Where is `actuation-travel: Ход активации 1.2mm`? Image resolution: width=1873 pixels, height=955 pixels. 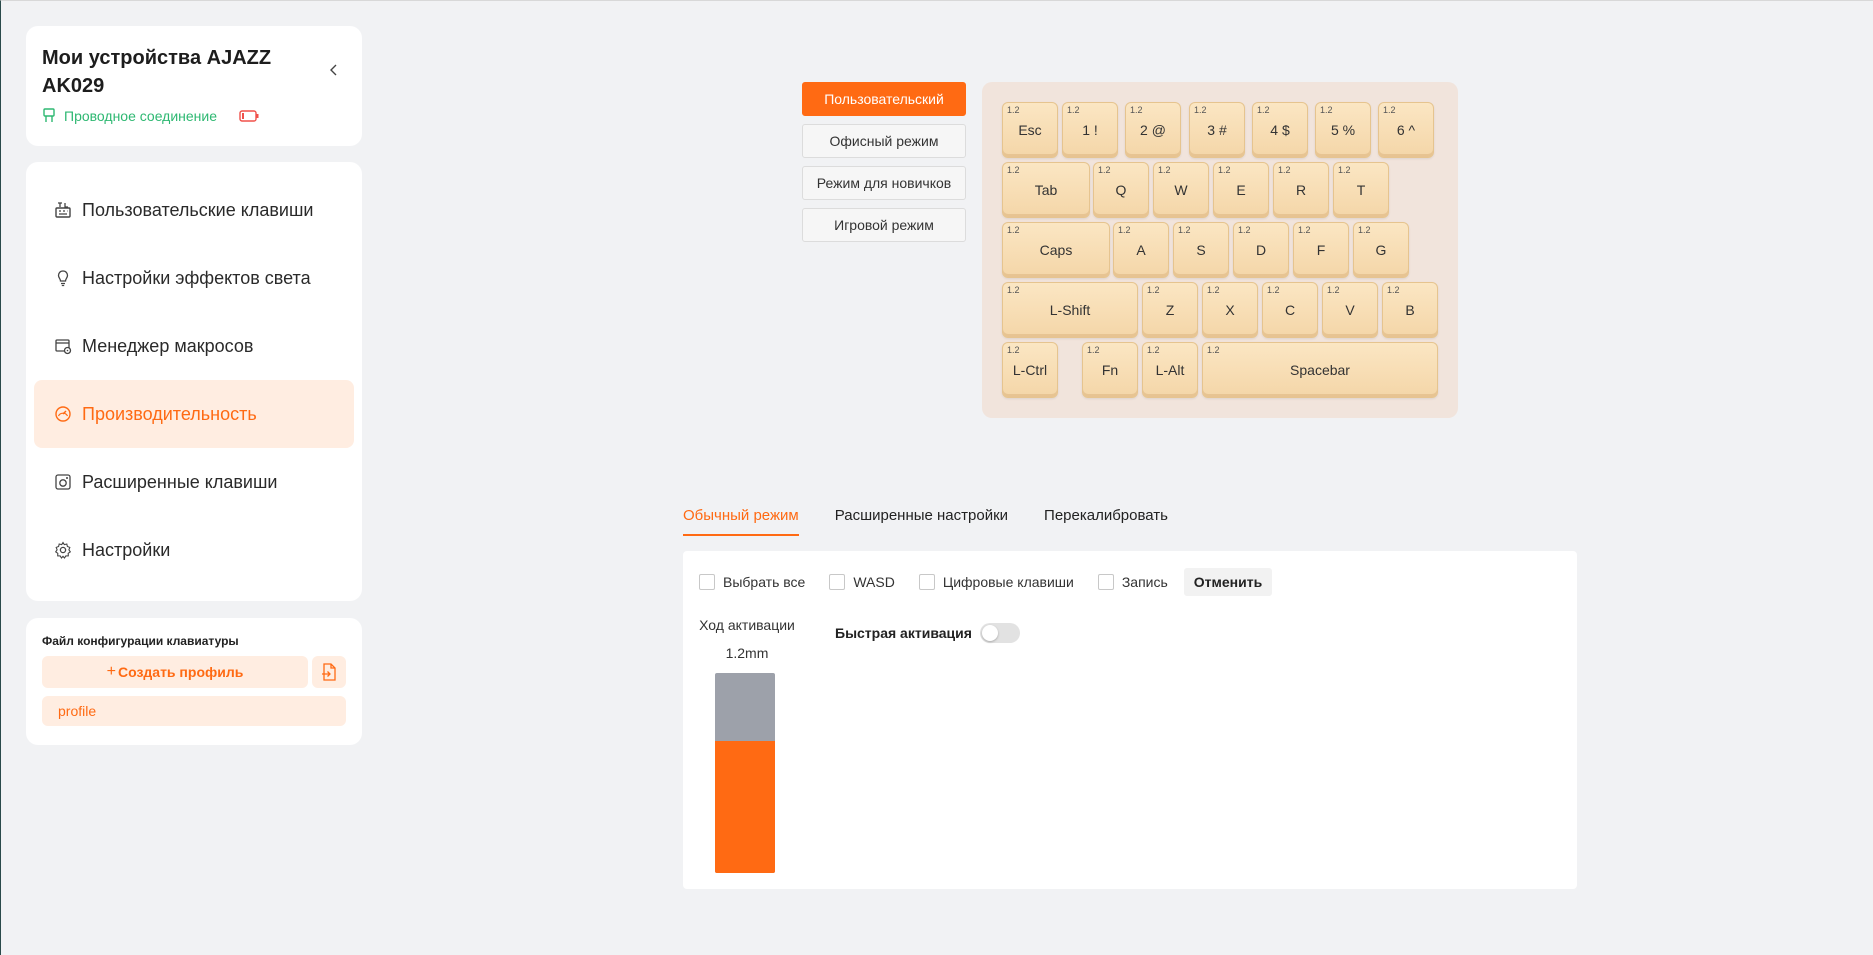 actuation-travel: Ход активации 1.2mm is located at coordinates (747, 639).